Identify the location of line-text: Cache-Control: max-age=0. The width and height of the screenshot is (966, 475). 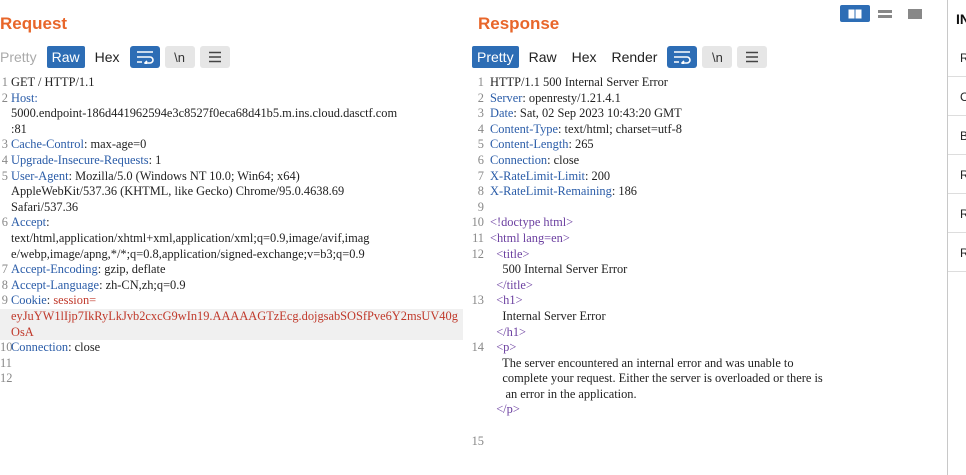
(78, 145).